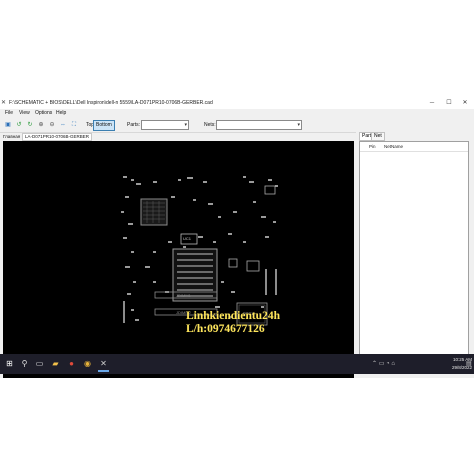 The image size is (474, 474). Describe the element at coordinates (165, 125) in the screenshot. I see `parts-select: ▾` at that location.